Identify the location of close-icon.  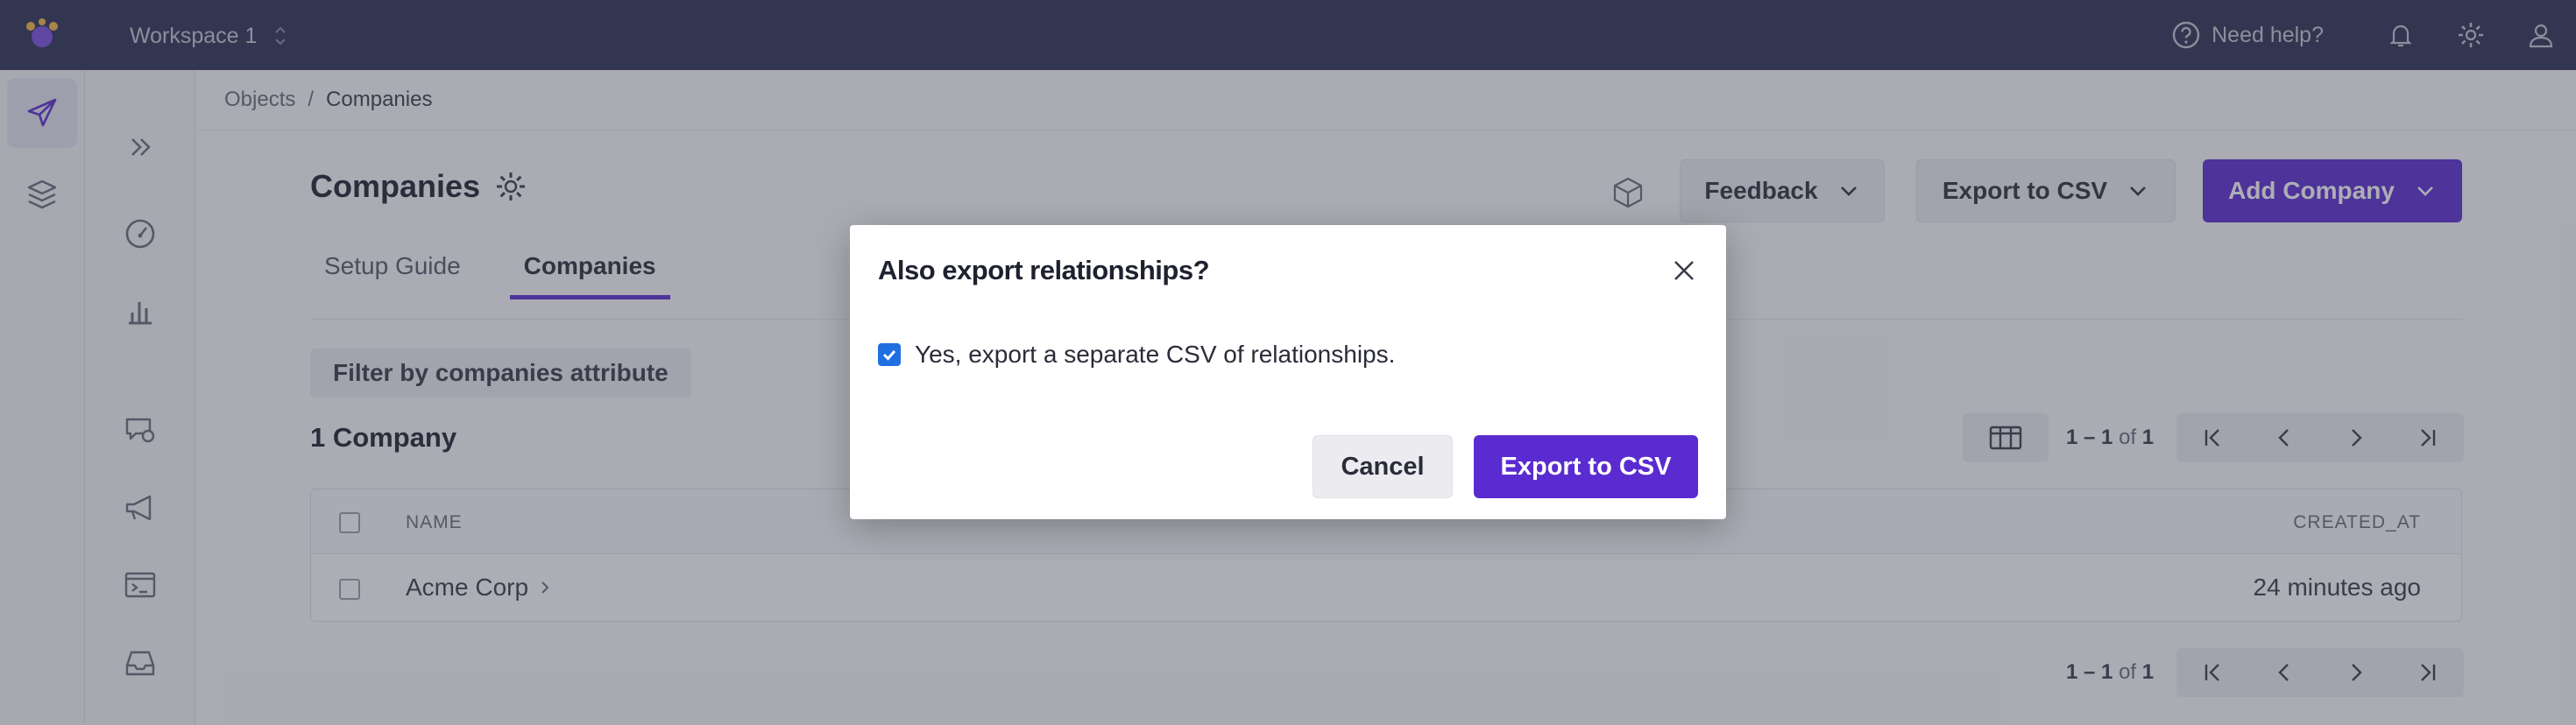
(1684, 270).